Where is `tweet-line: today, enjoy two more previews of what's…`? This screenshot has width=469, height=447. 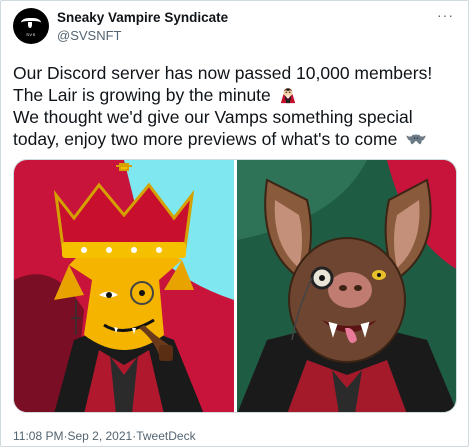
tweet-line: today, enjoy two more previews of what's… is located at coordinates (238, 139).